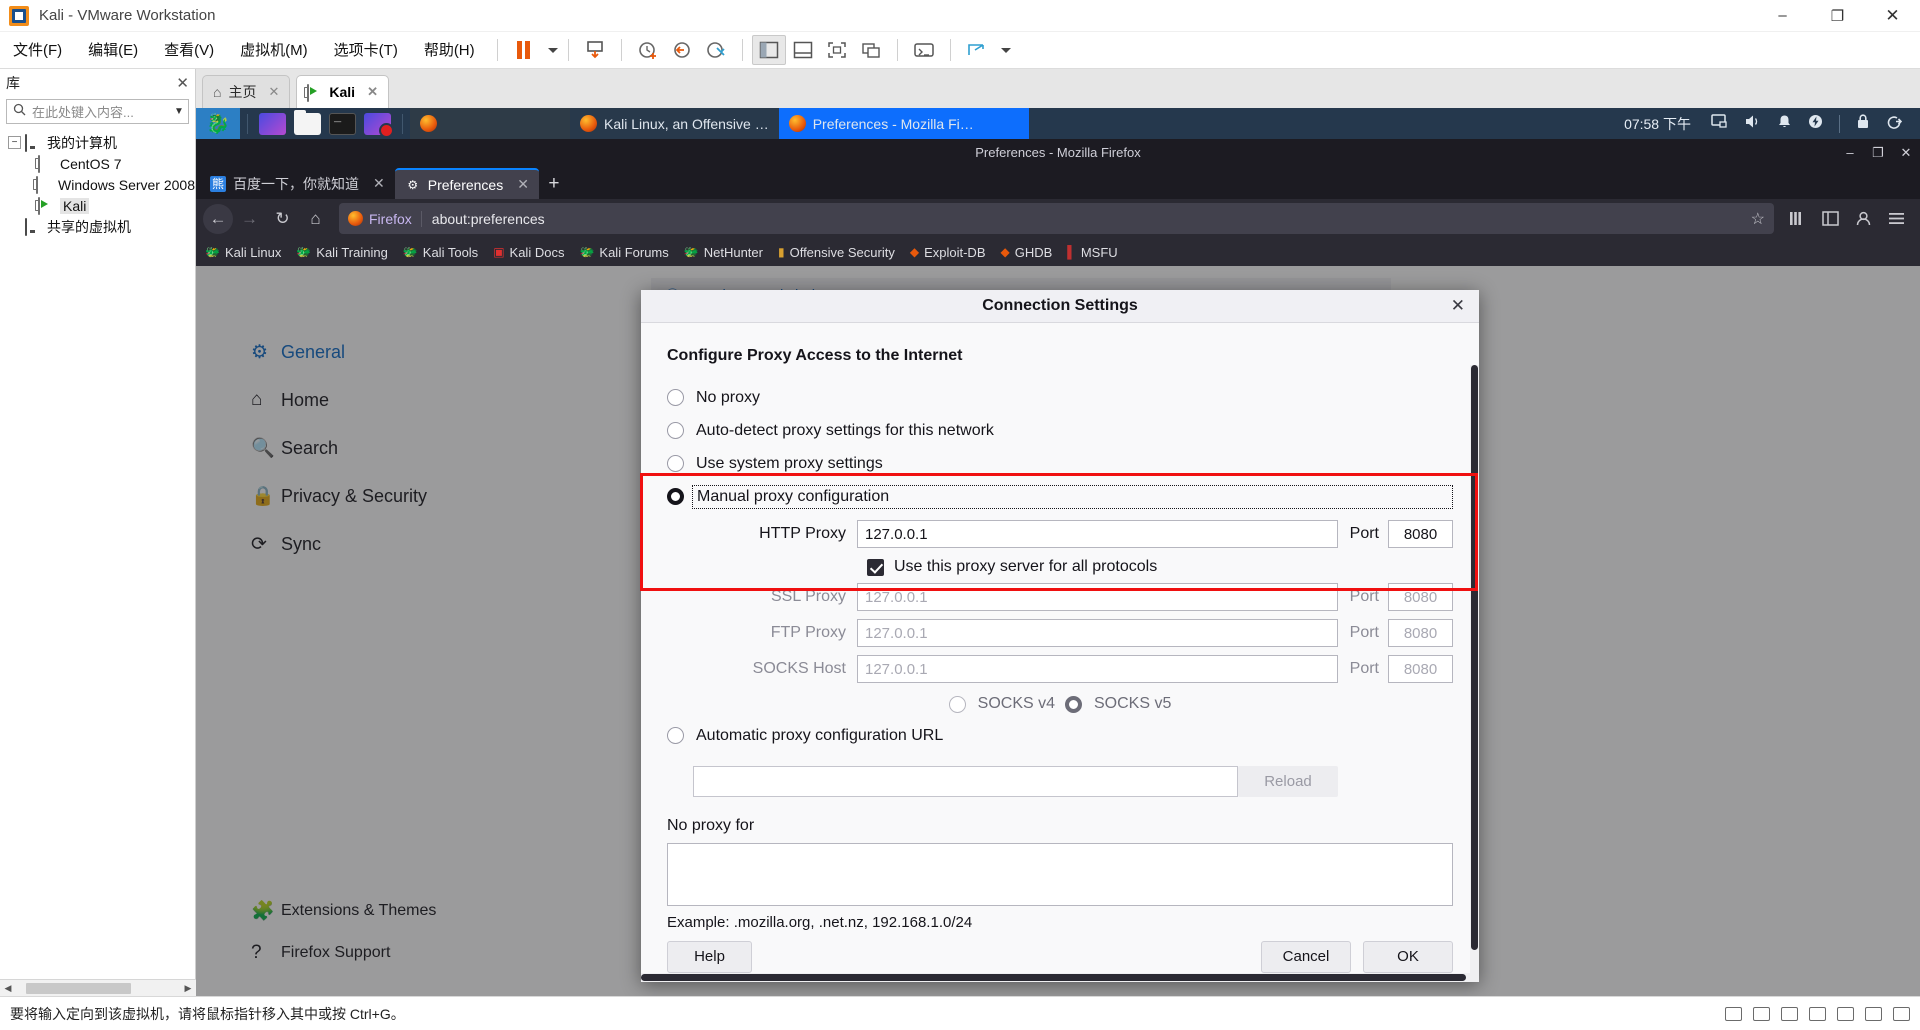  I want to click on scroll-right-icon: ▶, so click(188, 988).